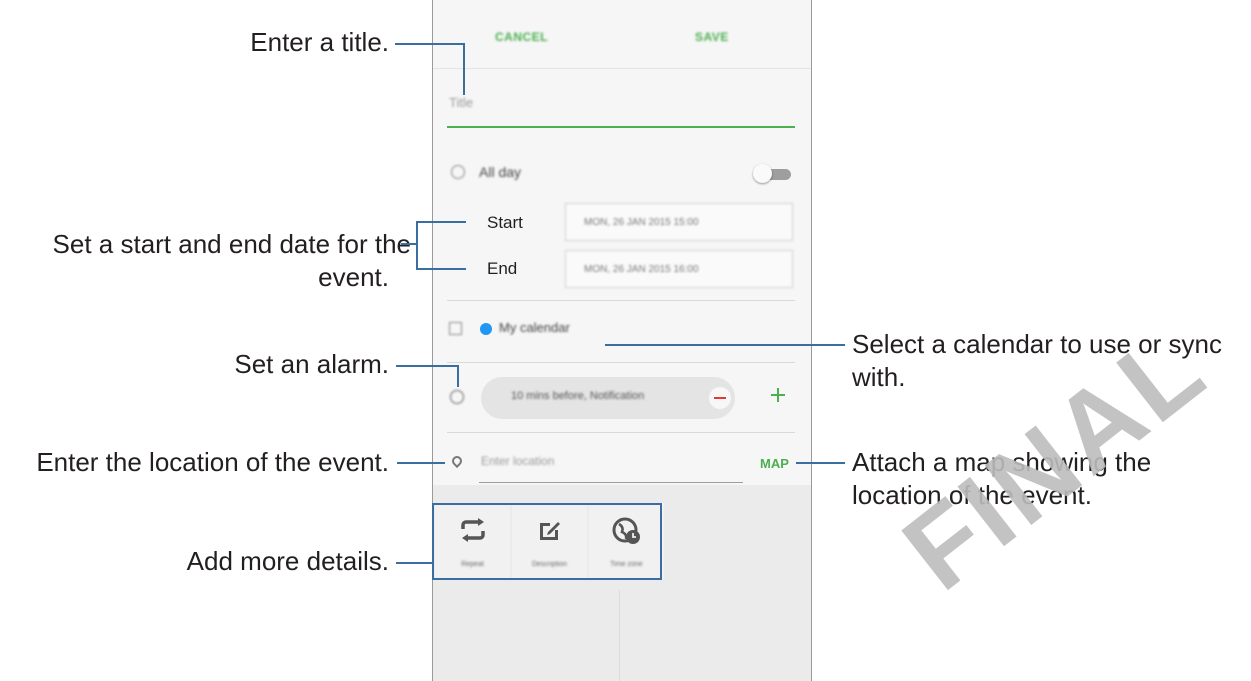 This screenshot has width=1251, height=681. What do you see at coordinates (725, 345) in the screenshot?
I see `calendar-connector` at bounding box center [725, 345].